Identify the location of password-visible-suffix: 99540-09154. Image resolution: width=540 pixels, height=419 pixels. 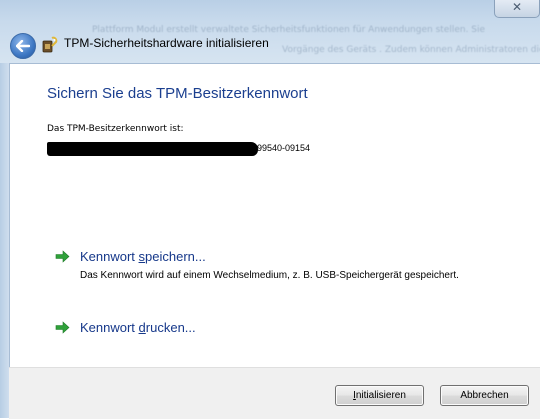
(284, 148).